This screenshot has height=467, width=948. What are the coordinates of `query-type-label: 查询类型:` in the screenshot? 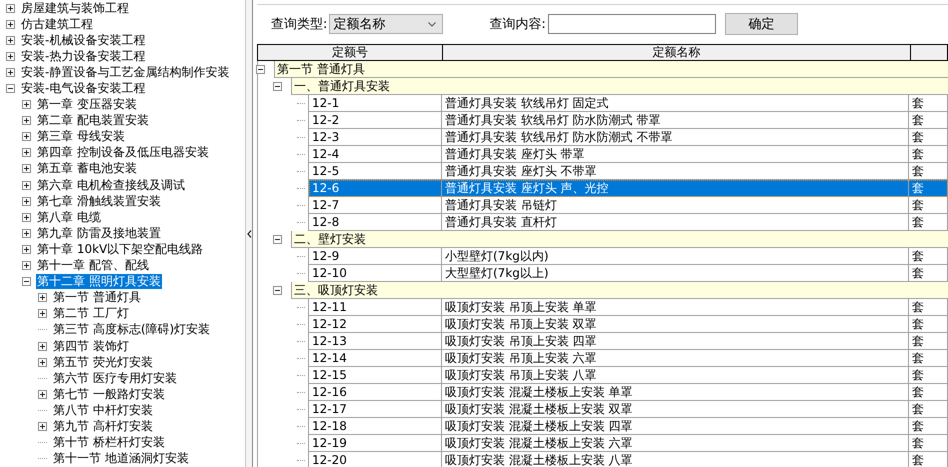 It's located at (299, 24).